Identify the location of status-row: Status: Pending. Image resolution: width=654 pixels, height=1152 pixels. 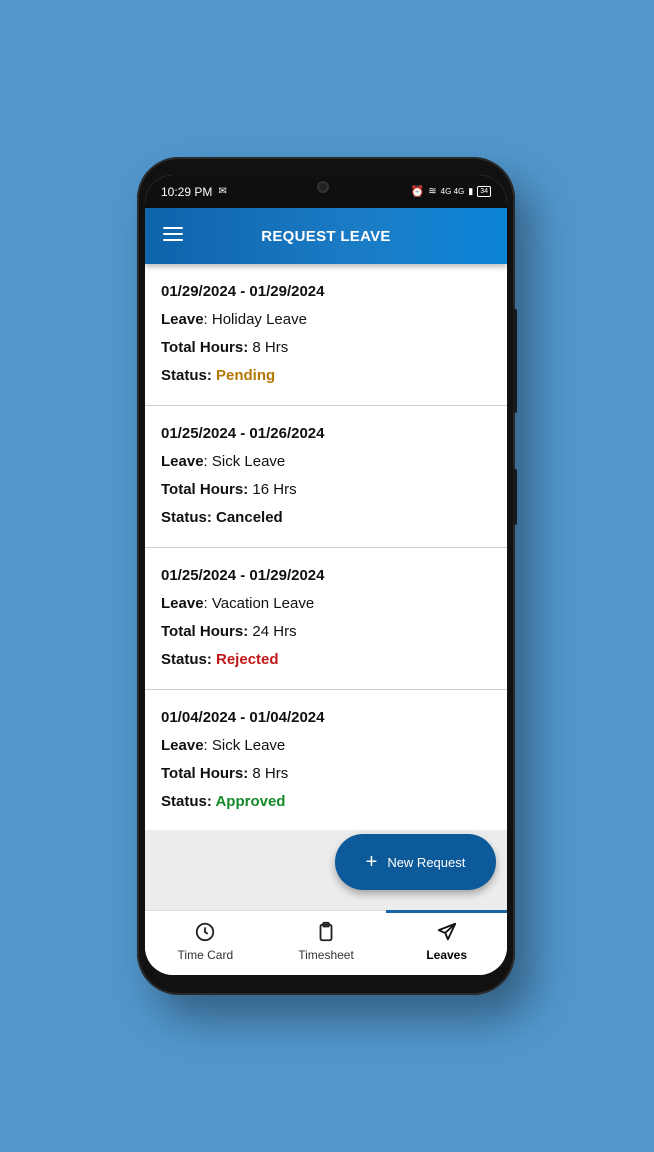
(326, 380).